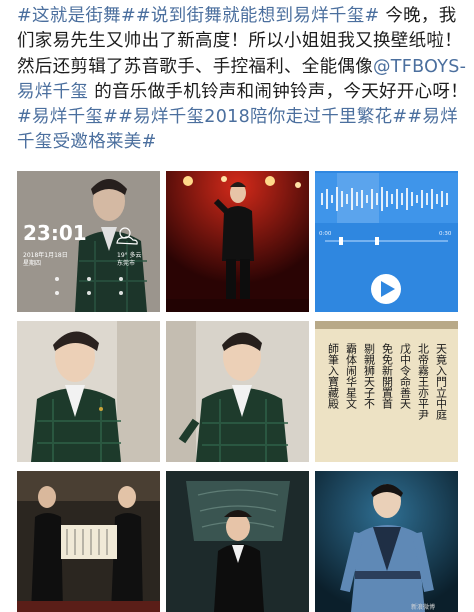 This screenshot has width=474, height=612. I want to click on hashtag-link-street-dance: #这就是街舞##说到街舞就能想到易烊千玺#, so click(198, 16).